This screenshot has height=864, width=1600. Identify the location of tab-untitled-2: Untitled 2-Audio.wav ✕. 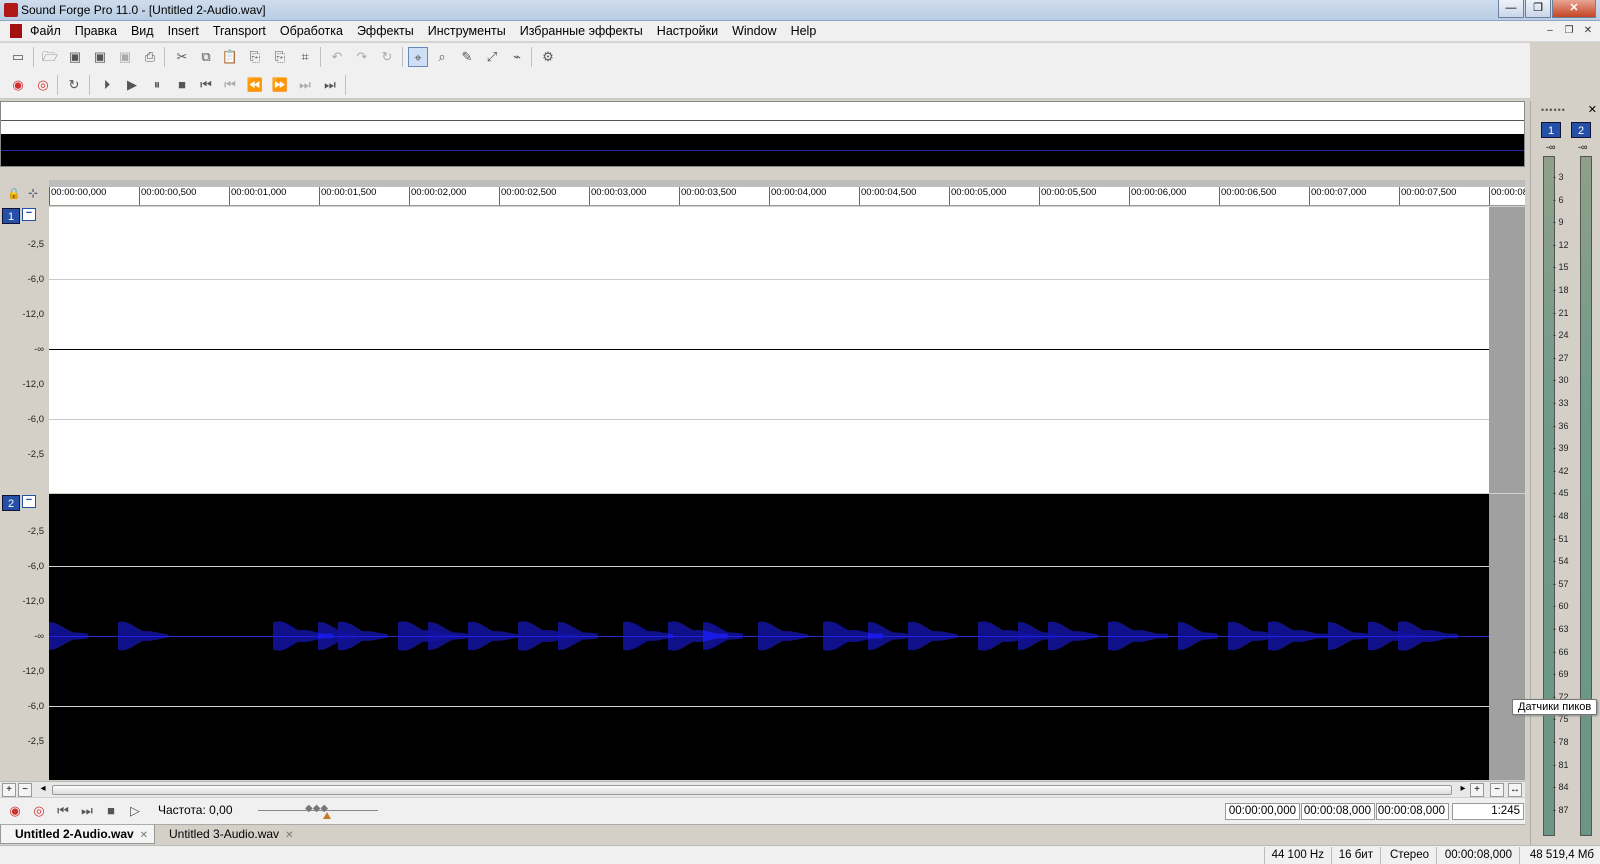
(78, 834).